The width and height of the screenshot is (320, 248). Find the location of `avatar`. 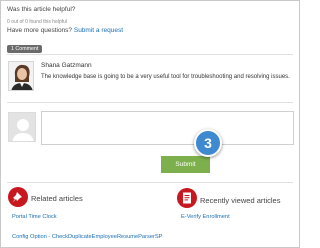

avatar is located at coordinates (21, 76).